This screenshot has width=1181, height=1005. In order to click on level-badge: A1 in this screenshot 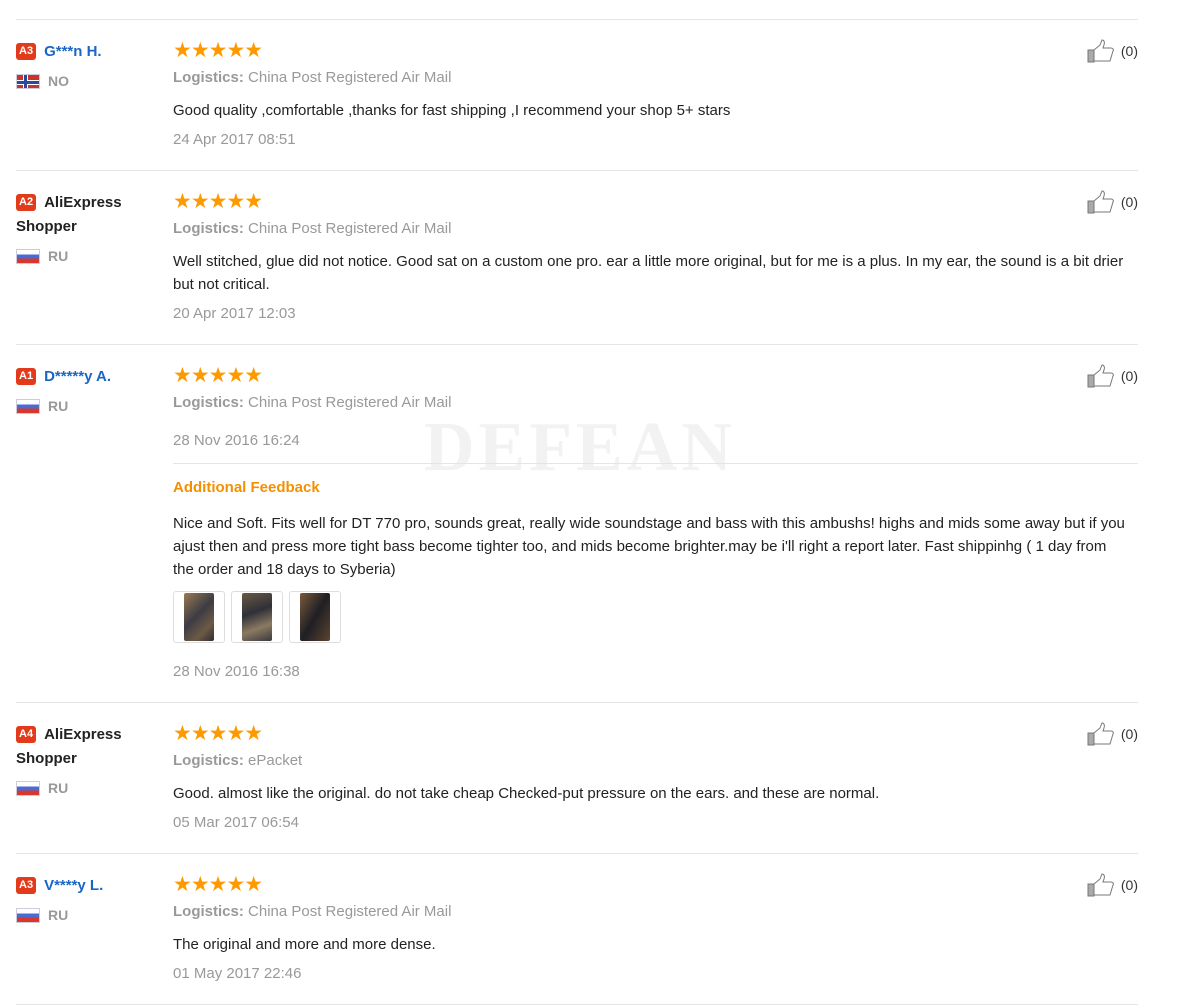, I will do `click(26, 376)`.